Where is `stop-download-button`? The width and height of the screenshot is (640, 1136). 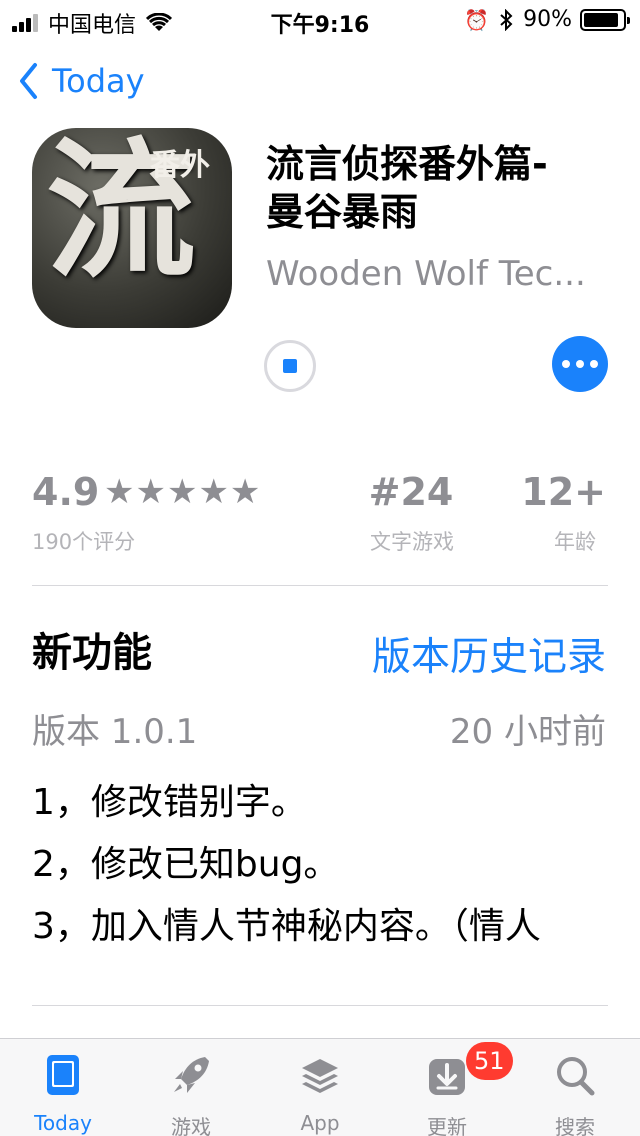 stop-download-button is located at coordinates (290, 366).